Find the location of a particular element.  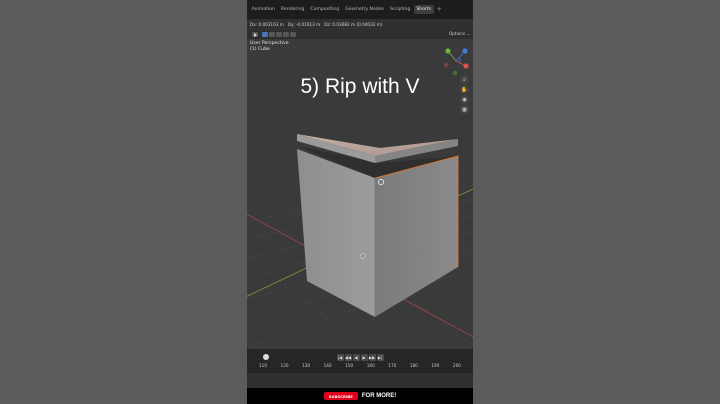

cube-front-face is located at coordinates (336, 233).